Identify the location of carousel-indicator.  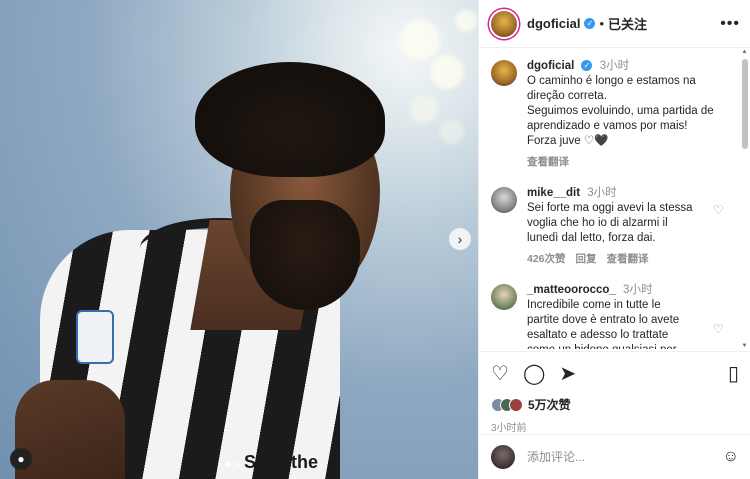
(233, 464).